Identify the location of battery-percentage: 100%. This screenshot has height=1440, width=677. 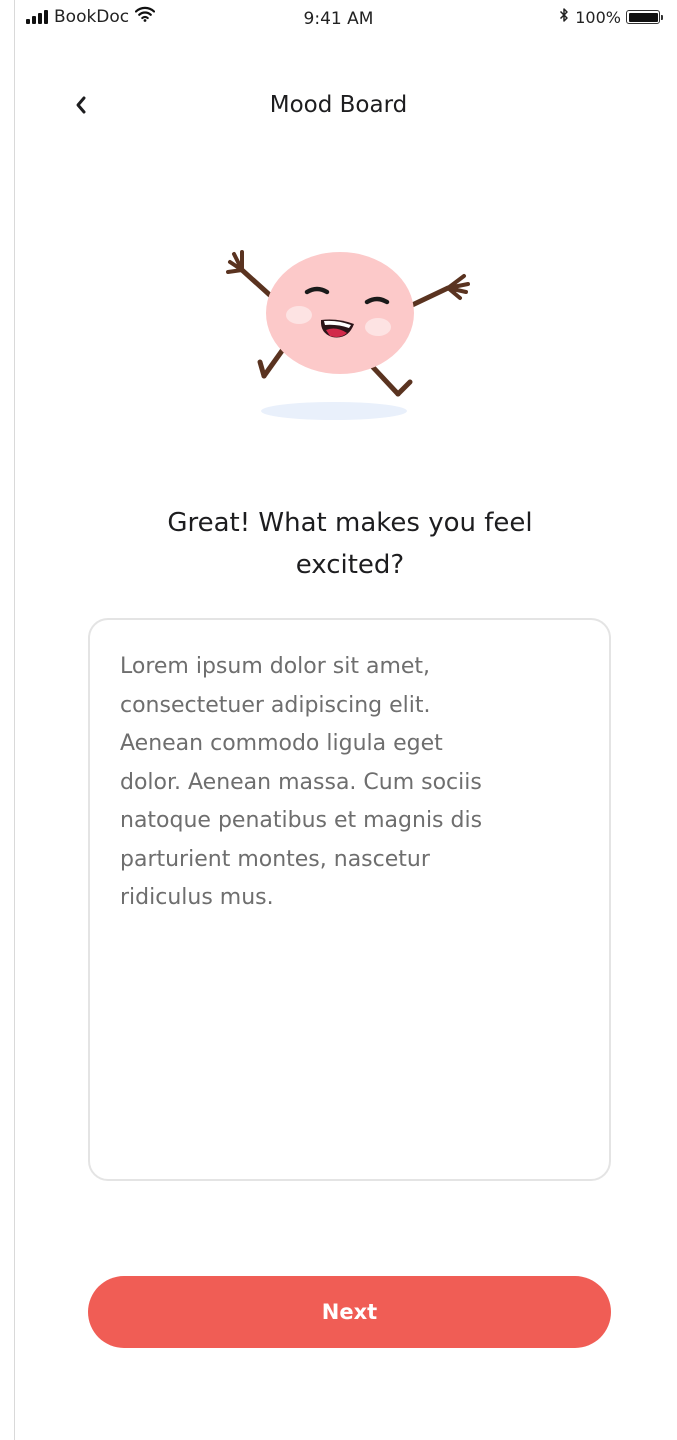
(598, 17).